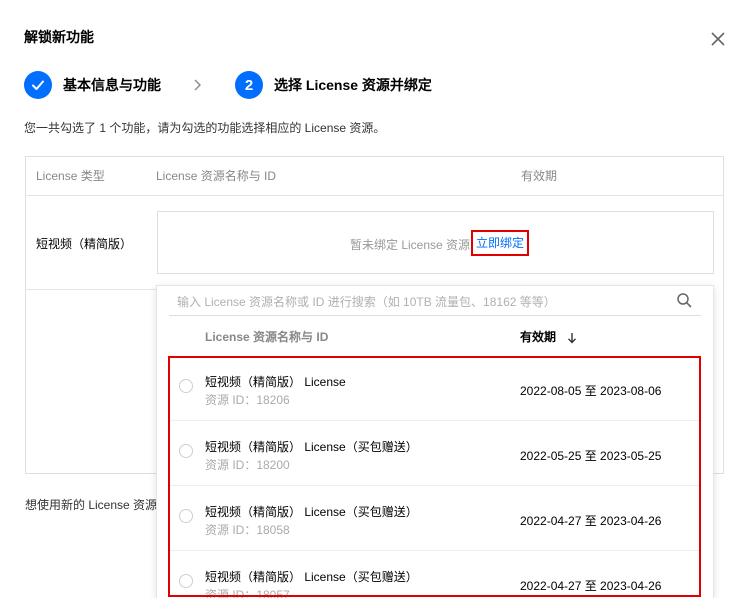  I want to click on arrow-down-icon, so click(572, 338).